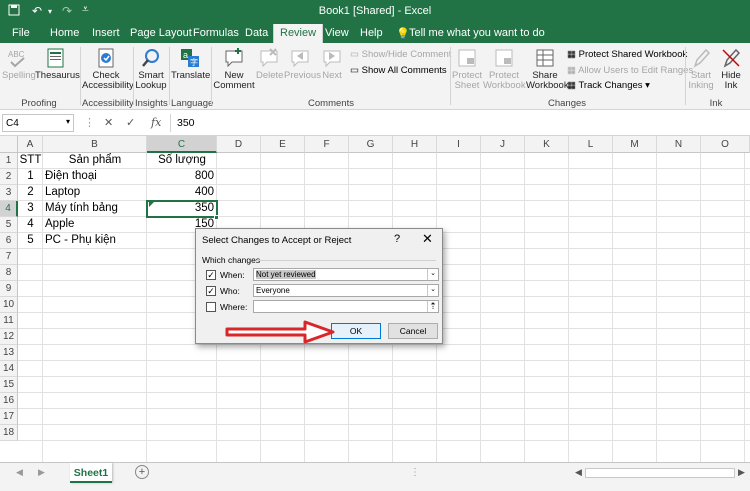 This screenshot has height=491, width=750. I want to click on cell-b1: Sản phẩm, so click(95, 161).